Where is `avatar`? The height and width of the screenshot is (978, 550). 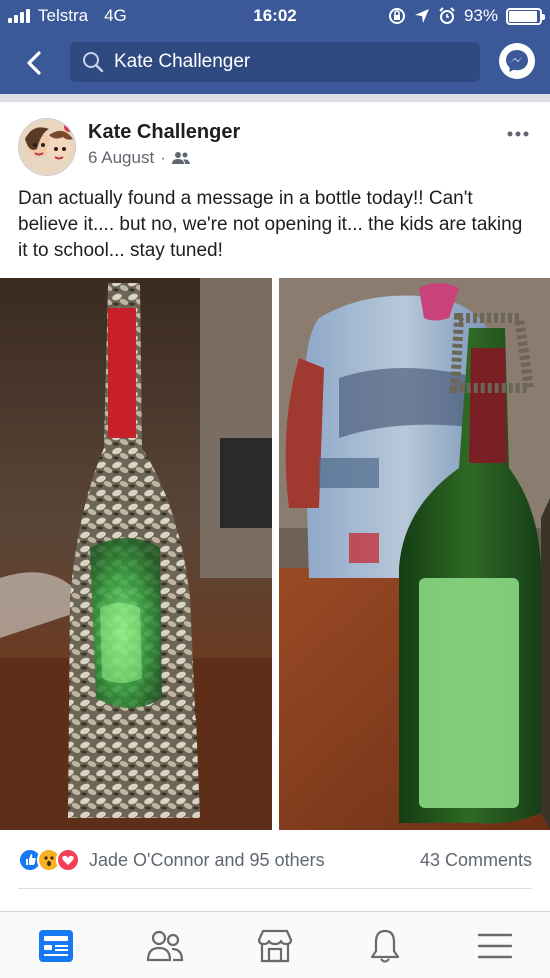 avatar is located at coordinates (47, 147).